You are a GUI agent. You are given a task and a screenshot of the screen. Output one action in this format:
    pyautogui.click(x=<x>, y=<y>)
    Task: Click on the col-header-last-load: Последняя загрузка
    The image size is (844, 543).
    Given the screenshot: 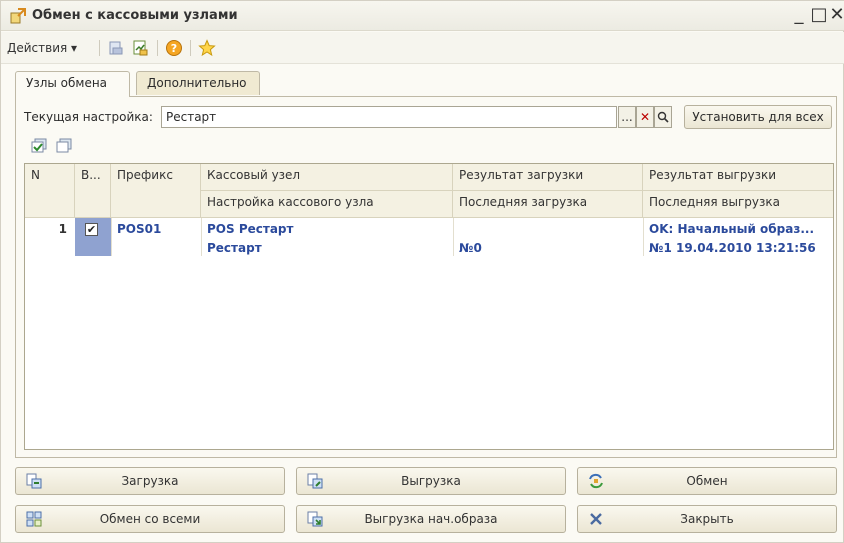 What is the action you would take?
    pyautogui.click(x=548, y=204)
    